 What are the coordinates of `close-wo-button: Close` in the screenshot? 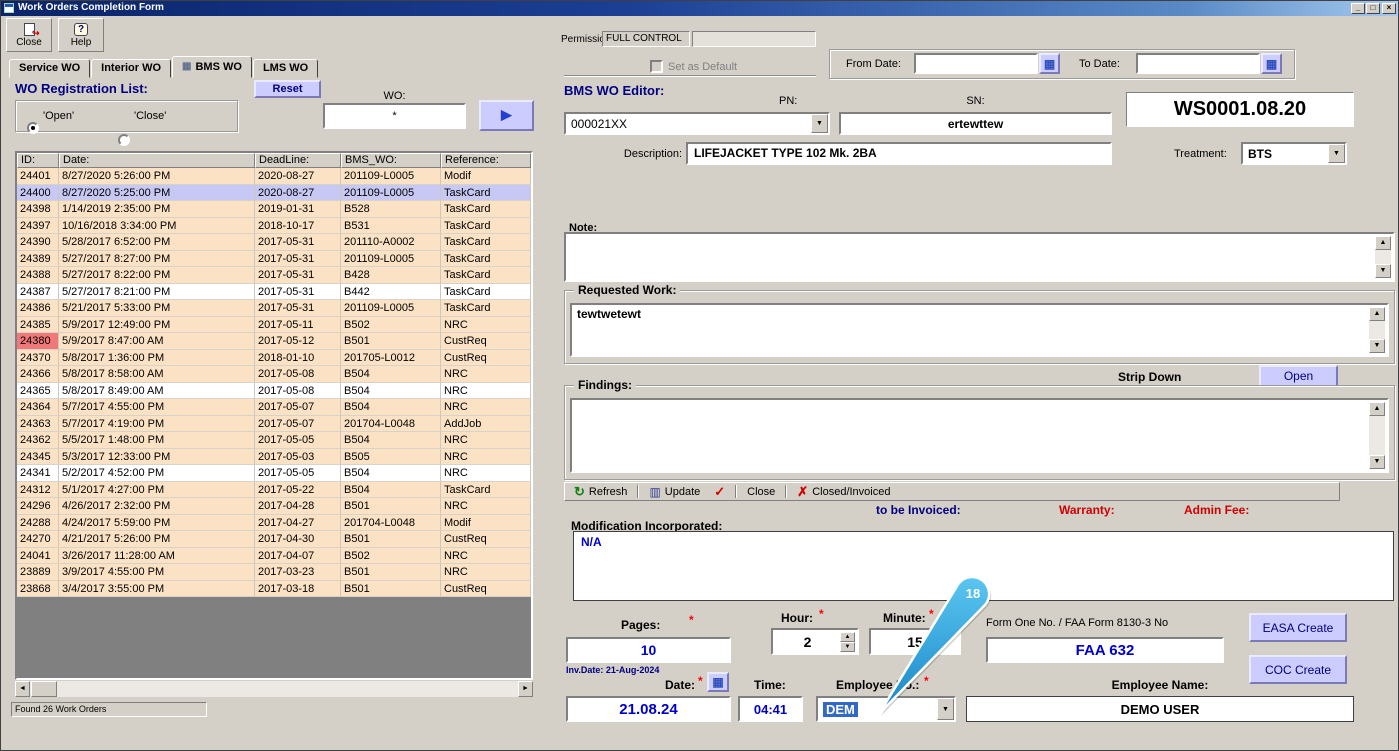 It's located at (761, 491).